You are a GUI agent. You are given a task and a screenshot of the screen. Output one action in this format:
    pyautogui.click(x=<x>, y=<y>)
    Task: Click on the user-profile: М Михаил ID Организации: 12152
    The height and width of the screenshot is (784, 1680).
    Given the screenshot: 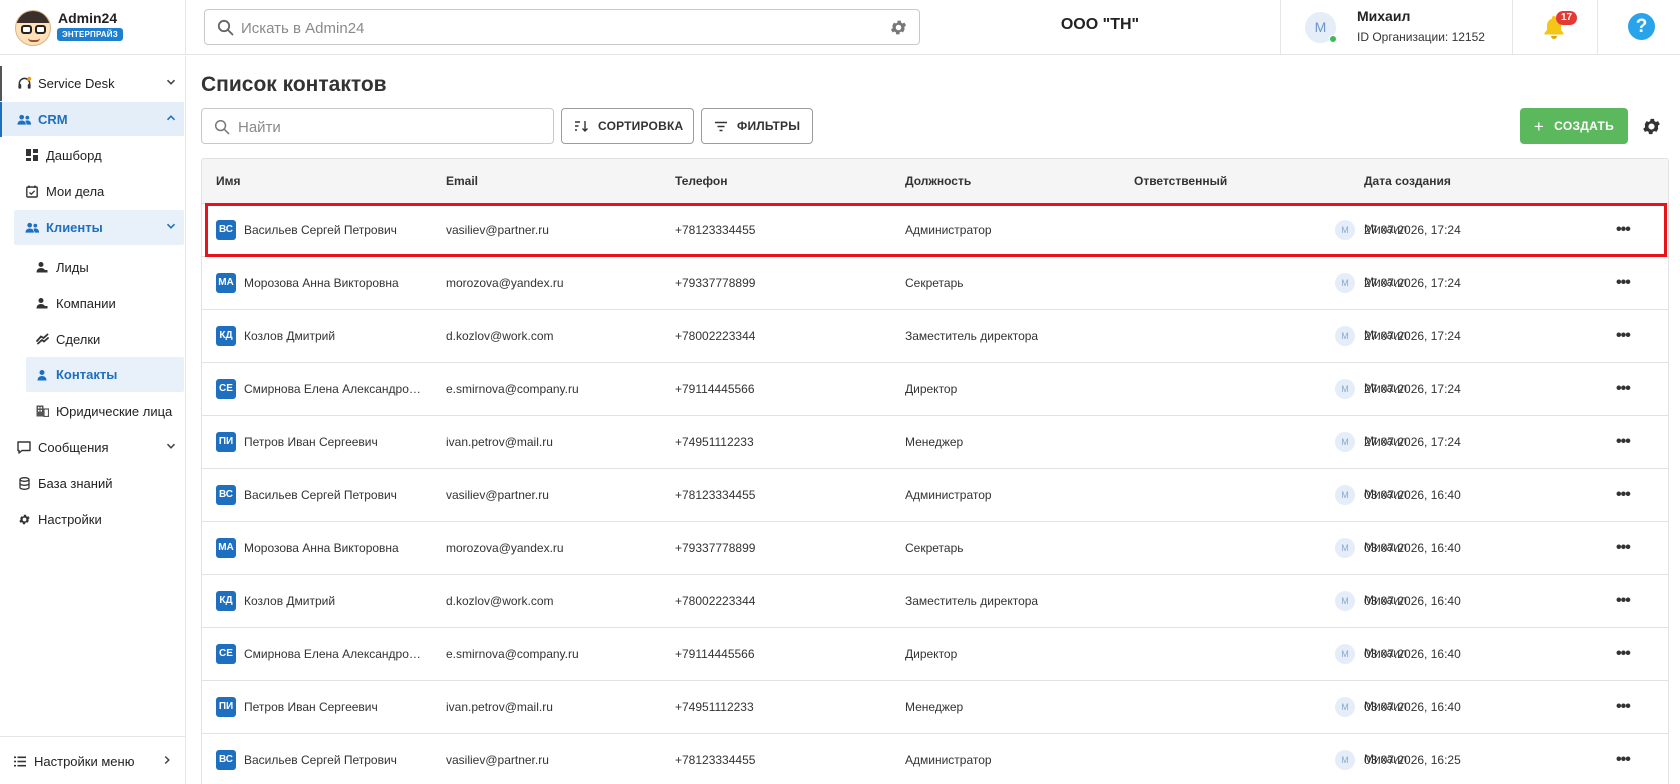 What is the action you would take?
    pyautogui.click(x=1396, y=27)
    